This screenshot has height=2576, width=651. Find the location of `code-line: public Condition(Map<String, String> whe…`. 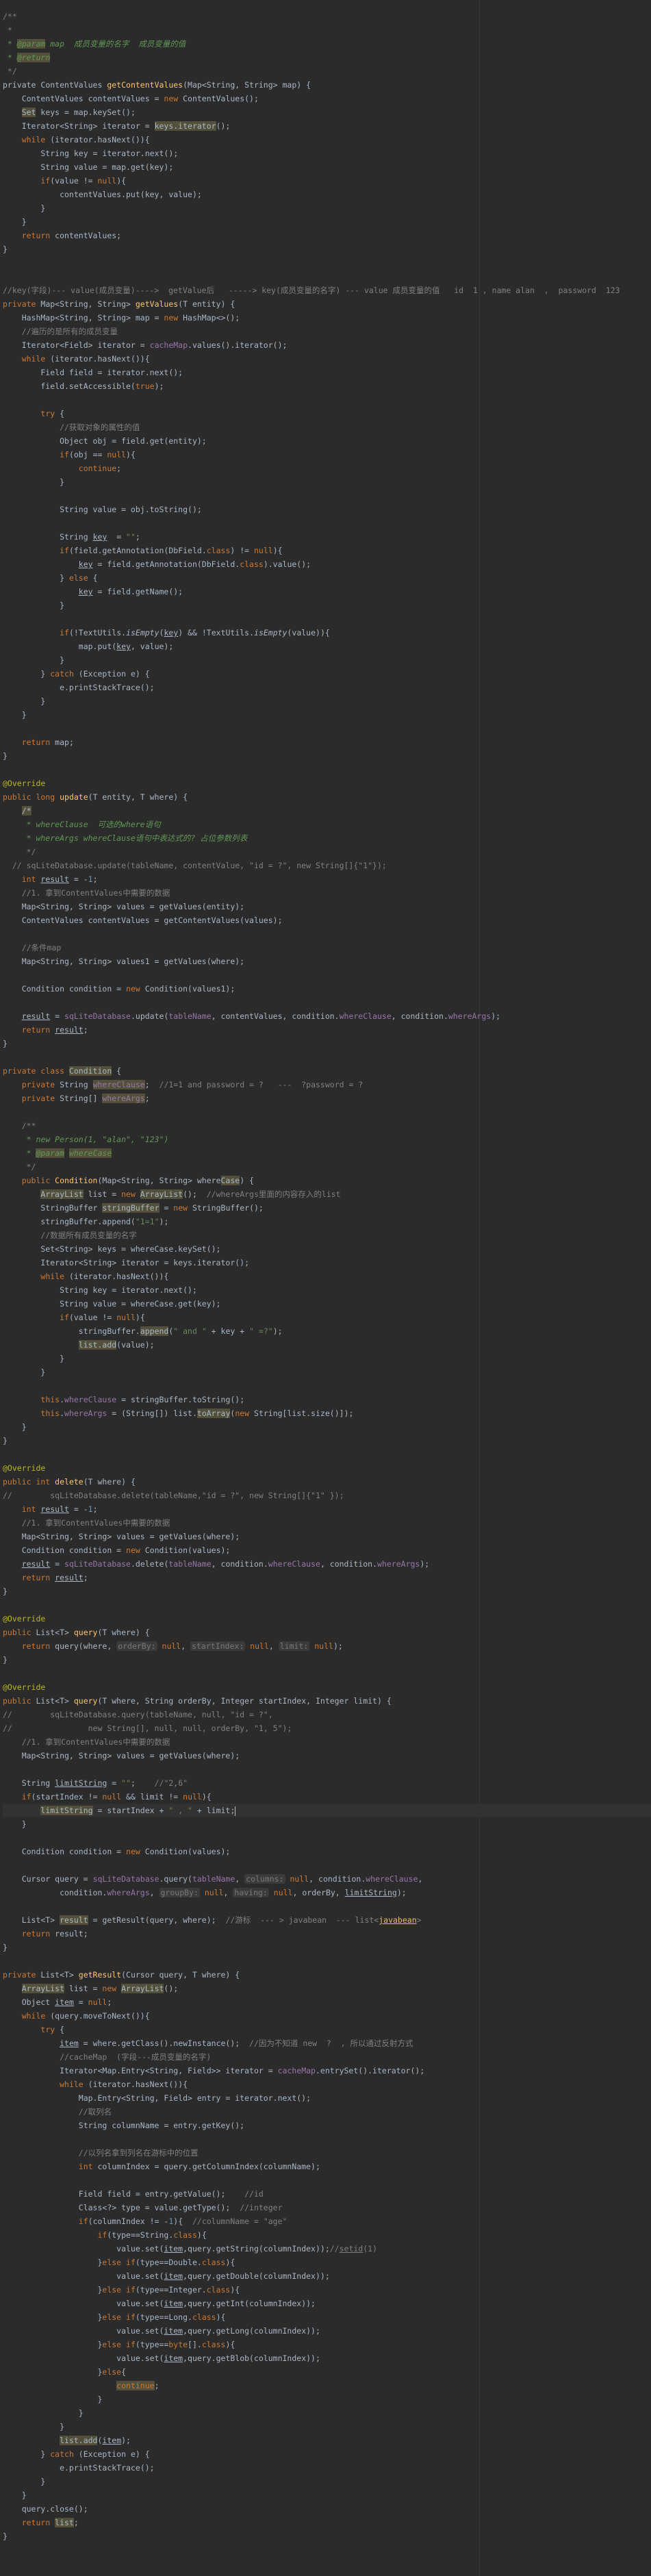

code-line: public Condition(Map<String, String> whe… is located at coordinates (327, 1180).